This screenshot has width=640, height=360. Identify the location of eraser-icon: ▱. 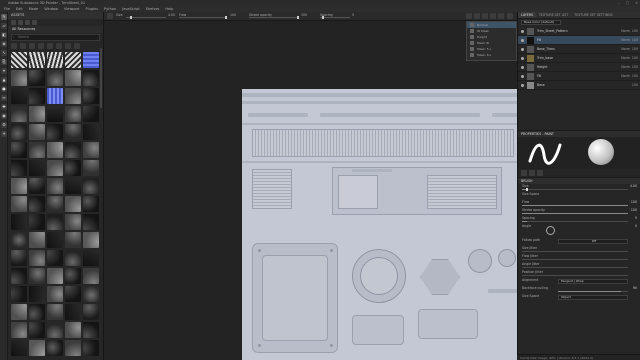
(4, 26).